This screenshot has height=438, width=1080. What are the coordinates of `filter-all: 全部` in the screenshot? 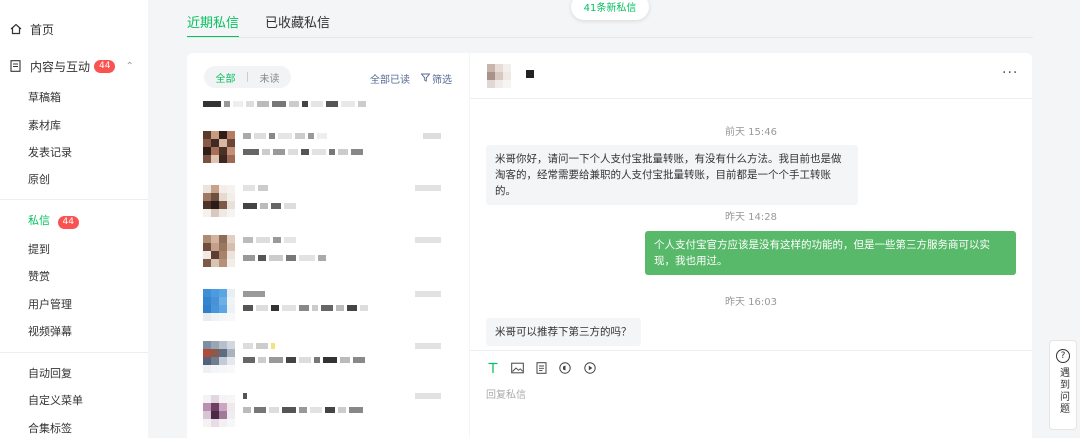 It's located at (225, 77).